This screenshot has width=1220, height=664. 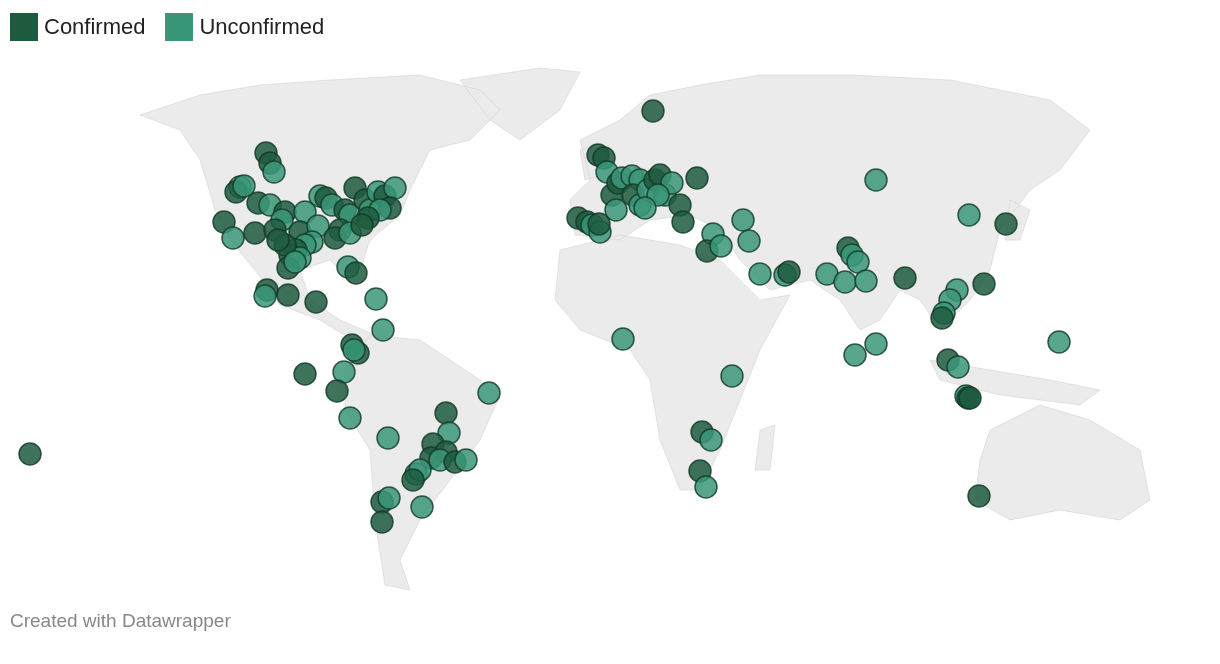 I want to click on legend-label: Unconfirmed, so click(x=262, y=27).